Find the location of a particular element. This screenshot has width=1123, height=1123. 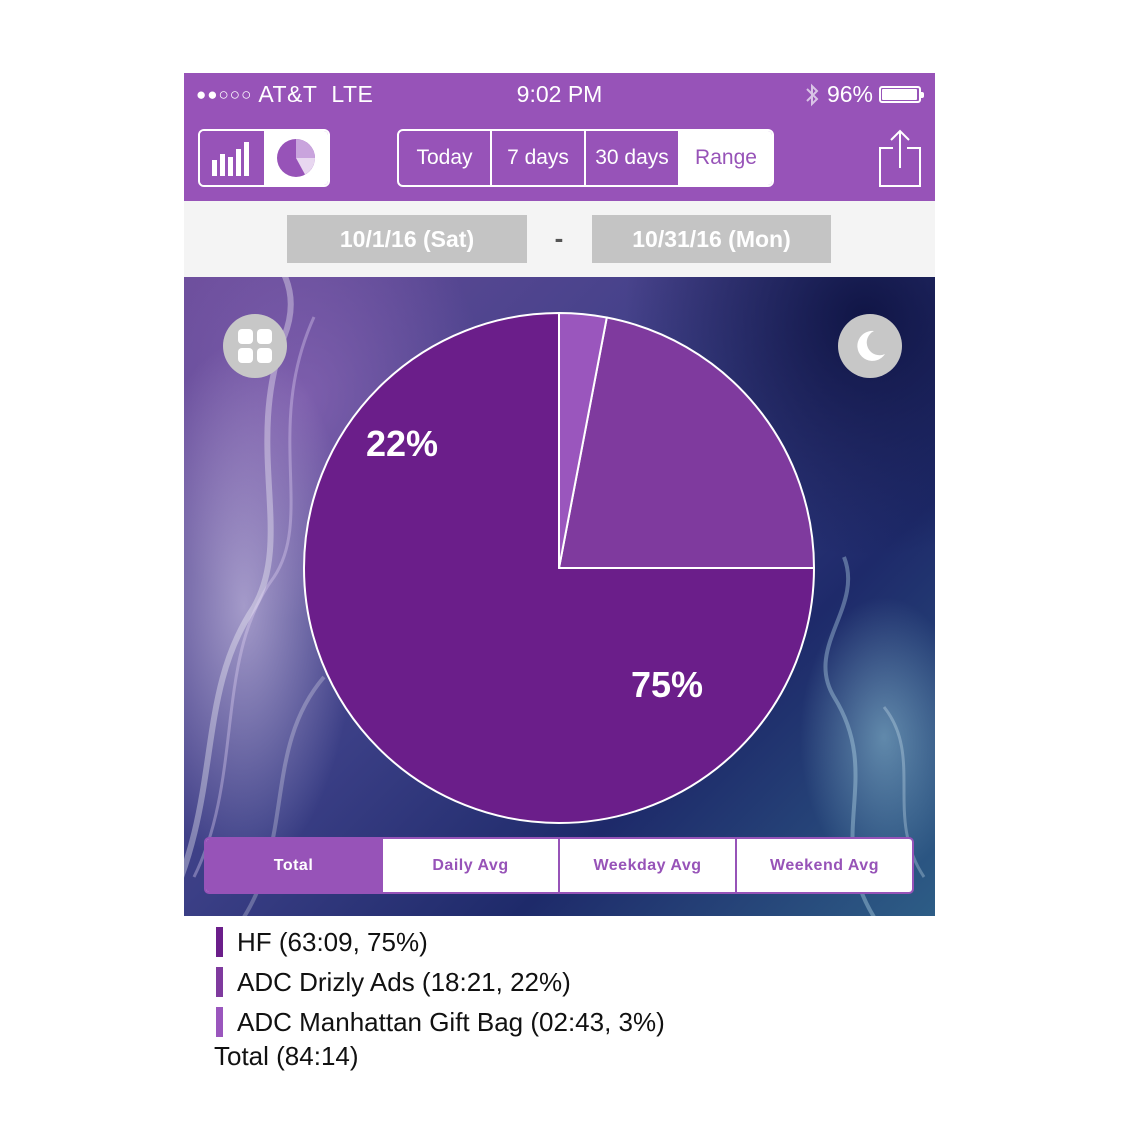

grid-menu-button is located at coordinates (255, 346).